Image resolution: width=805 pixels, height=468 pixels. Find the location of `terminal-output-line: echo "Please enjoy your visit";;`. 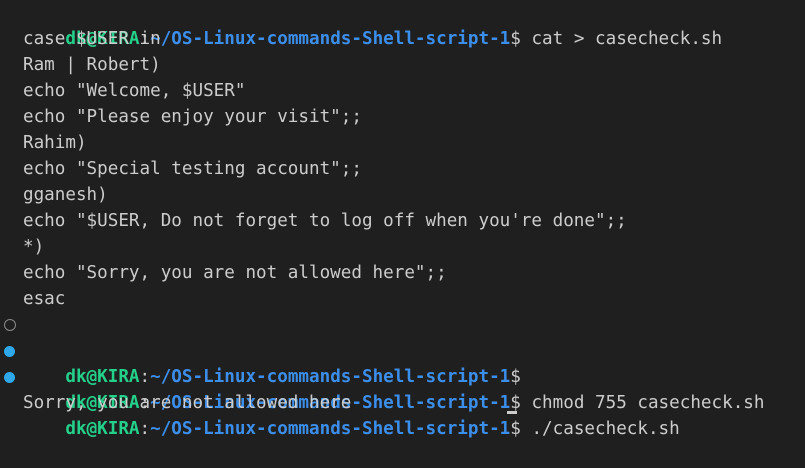

terminal-output-line: echo "Please enjoy your visit";; is located at coordinates (402, 117).